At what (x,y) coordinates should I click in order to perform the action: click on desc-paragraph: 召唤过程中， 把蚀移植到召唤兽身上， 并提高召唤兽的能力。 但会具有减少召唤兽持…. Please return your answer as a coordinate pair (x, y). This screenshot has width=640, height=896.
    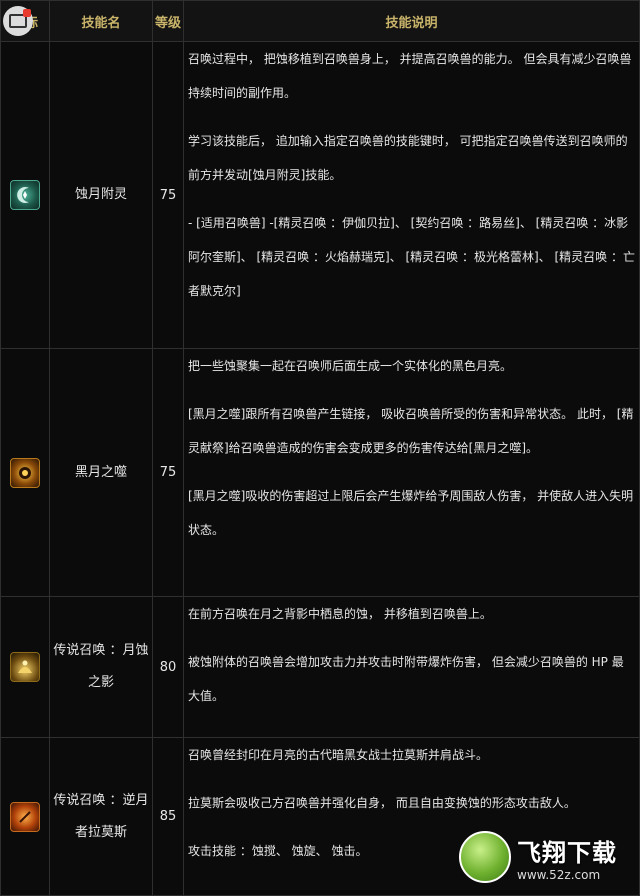
    Looking at the image, I should click on (410, 76).